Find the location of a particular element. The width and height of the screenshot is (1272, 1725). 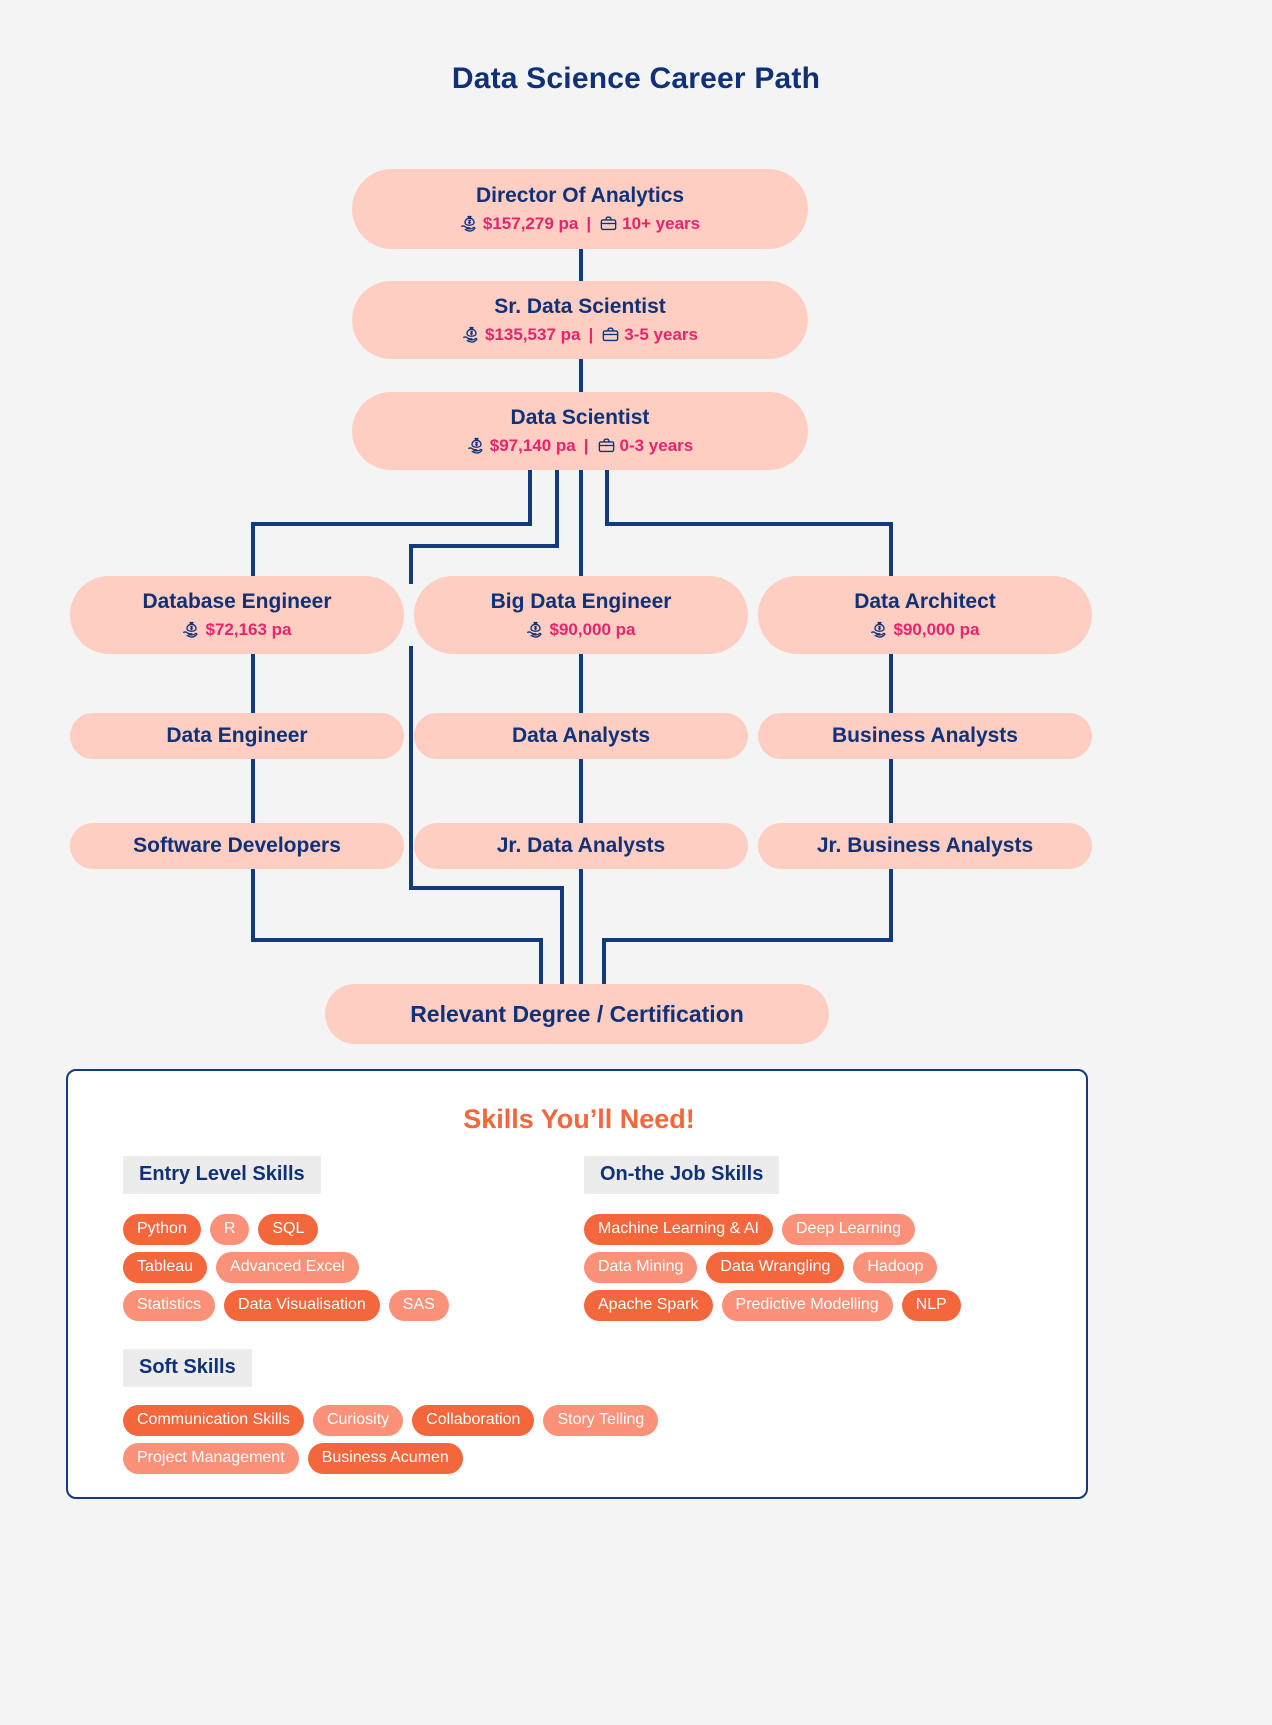

node-jr-data-analysts: Jr. Data Analysts is located at coordinates (581, 846).